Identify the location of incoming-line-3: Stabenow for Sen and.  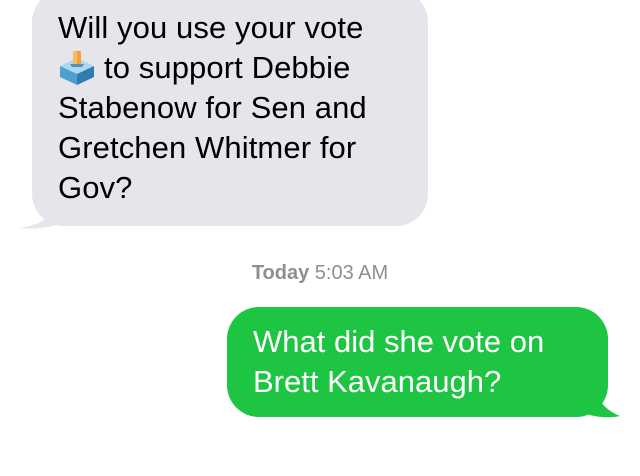
(212, 107).